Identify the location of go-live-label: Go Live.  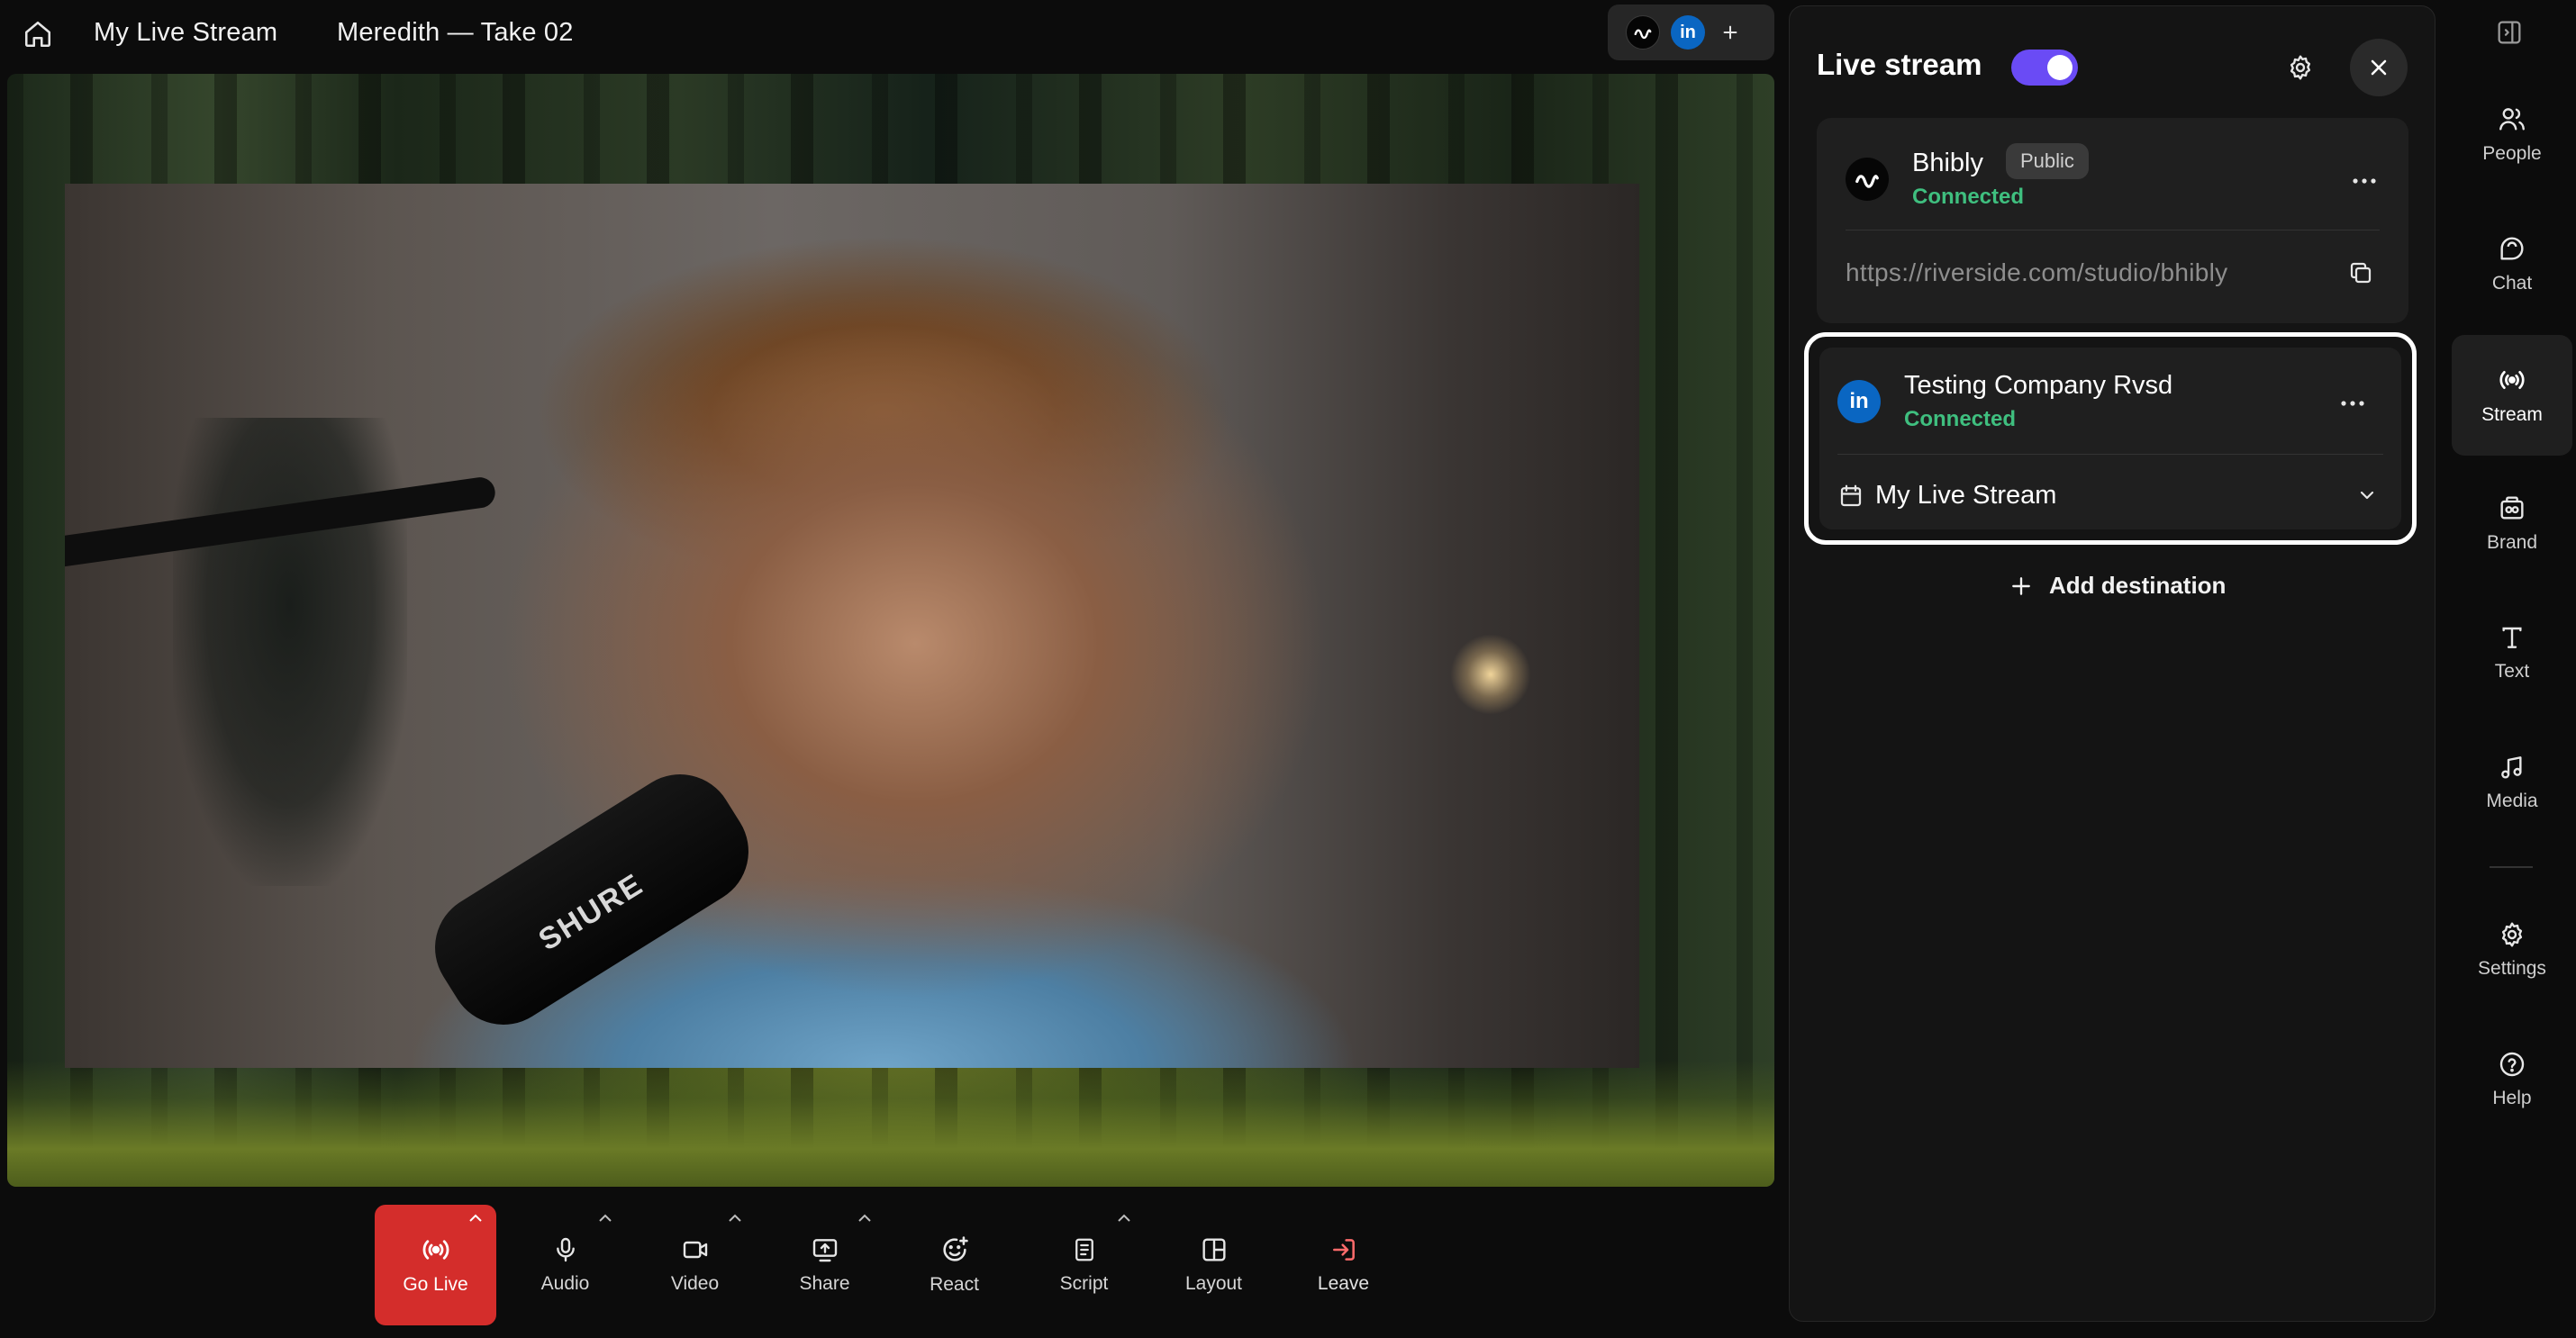
(435, 1284).